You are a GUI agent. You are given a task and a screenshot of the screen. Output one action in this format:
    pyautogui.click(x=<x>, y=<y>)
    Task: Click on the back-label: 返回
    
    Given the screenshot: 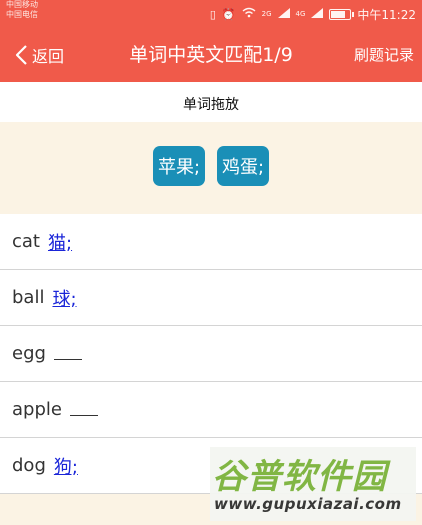 What is the action you would take?
    pyautogui.click(x=48, y=56)
    